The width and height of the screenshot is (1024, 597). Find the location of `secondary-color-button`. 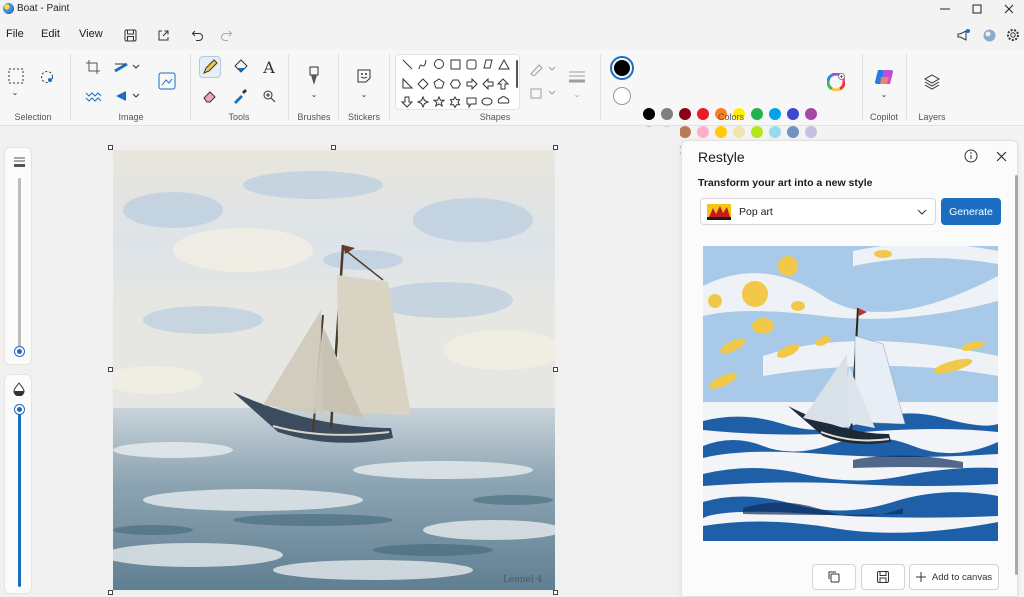

secondary-color-button is located at coordinates (622, 96).